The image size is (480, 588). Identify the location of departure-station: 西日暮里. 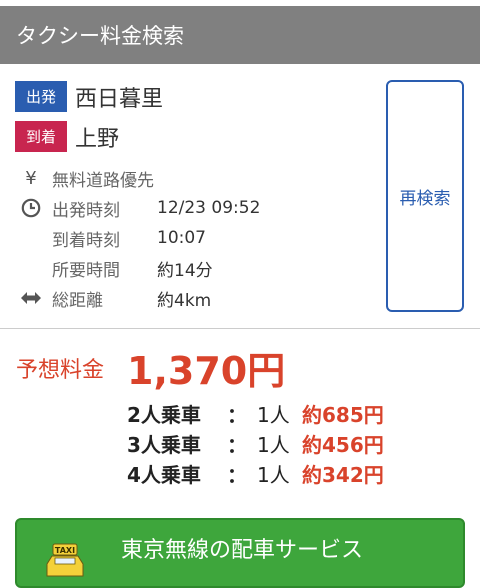
(119, 99).